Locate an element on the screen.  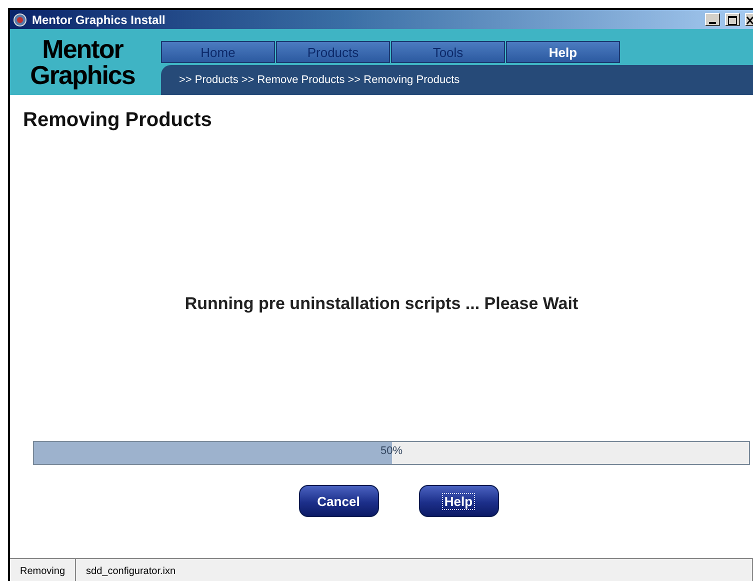
logo-text: Mentor is located at coordinates (82, 49).